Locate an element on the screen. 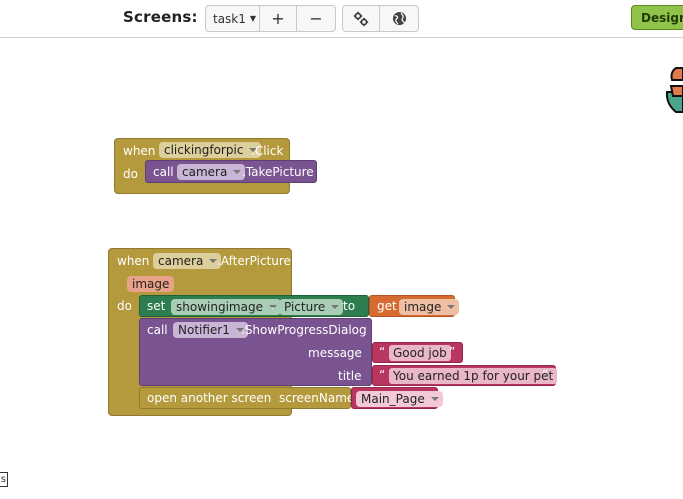 The width and height of the screenshot is (683, 499). set-showingimage-picture-block: set showingimage . Picture to is located at coordinates (254, 306).